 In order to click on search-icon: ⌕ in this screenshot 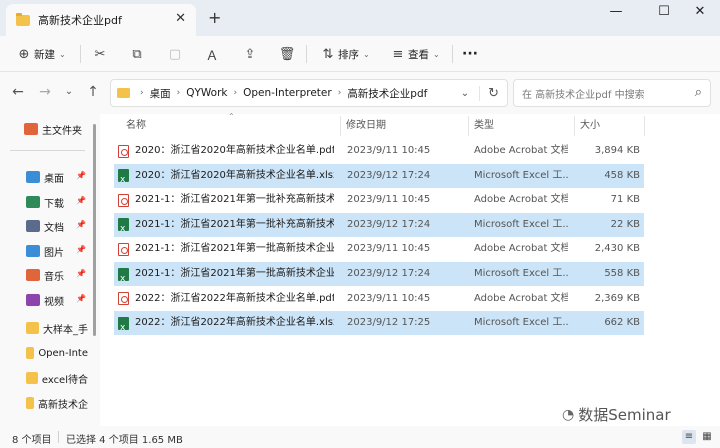, I will do `click(698, 92)`.